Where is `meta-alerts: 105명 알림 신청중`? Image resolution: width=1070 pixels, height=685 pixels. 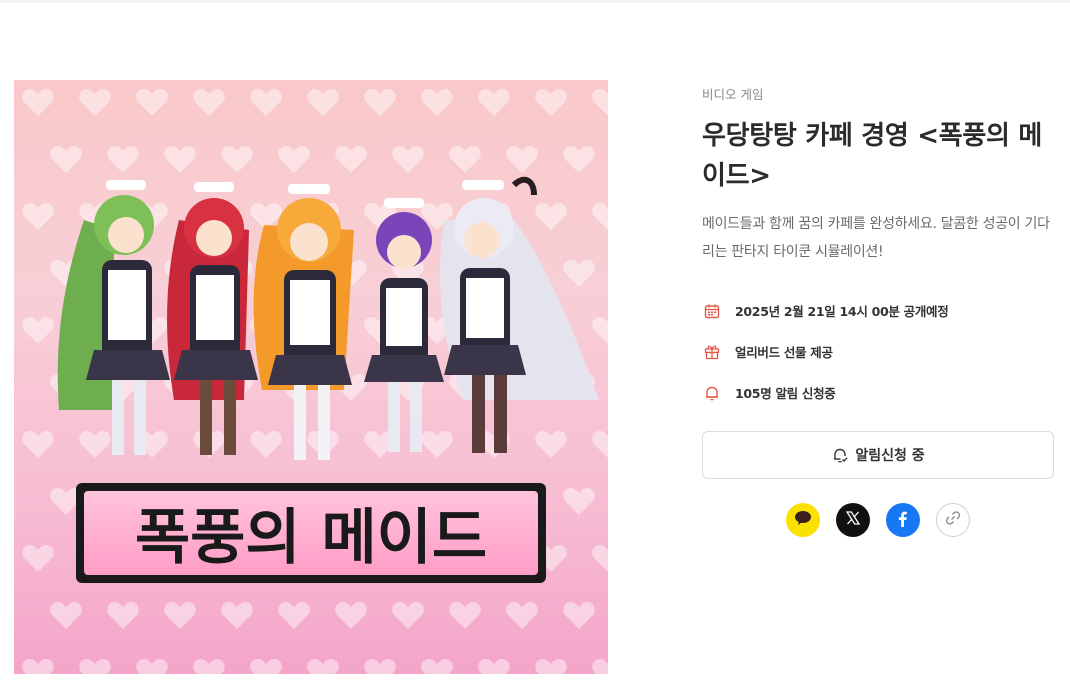
meta-alerts: 105명 알림 신청중 is located at coordinates (878, 392).